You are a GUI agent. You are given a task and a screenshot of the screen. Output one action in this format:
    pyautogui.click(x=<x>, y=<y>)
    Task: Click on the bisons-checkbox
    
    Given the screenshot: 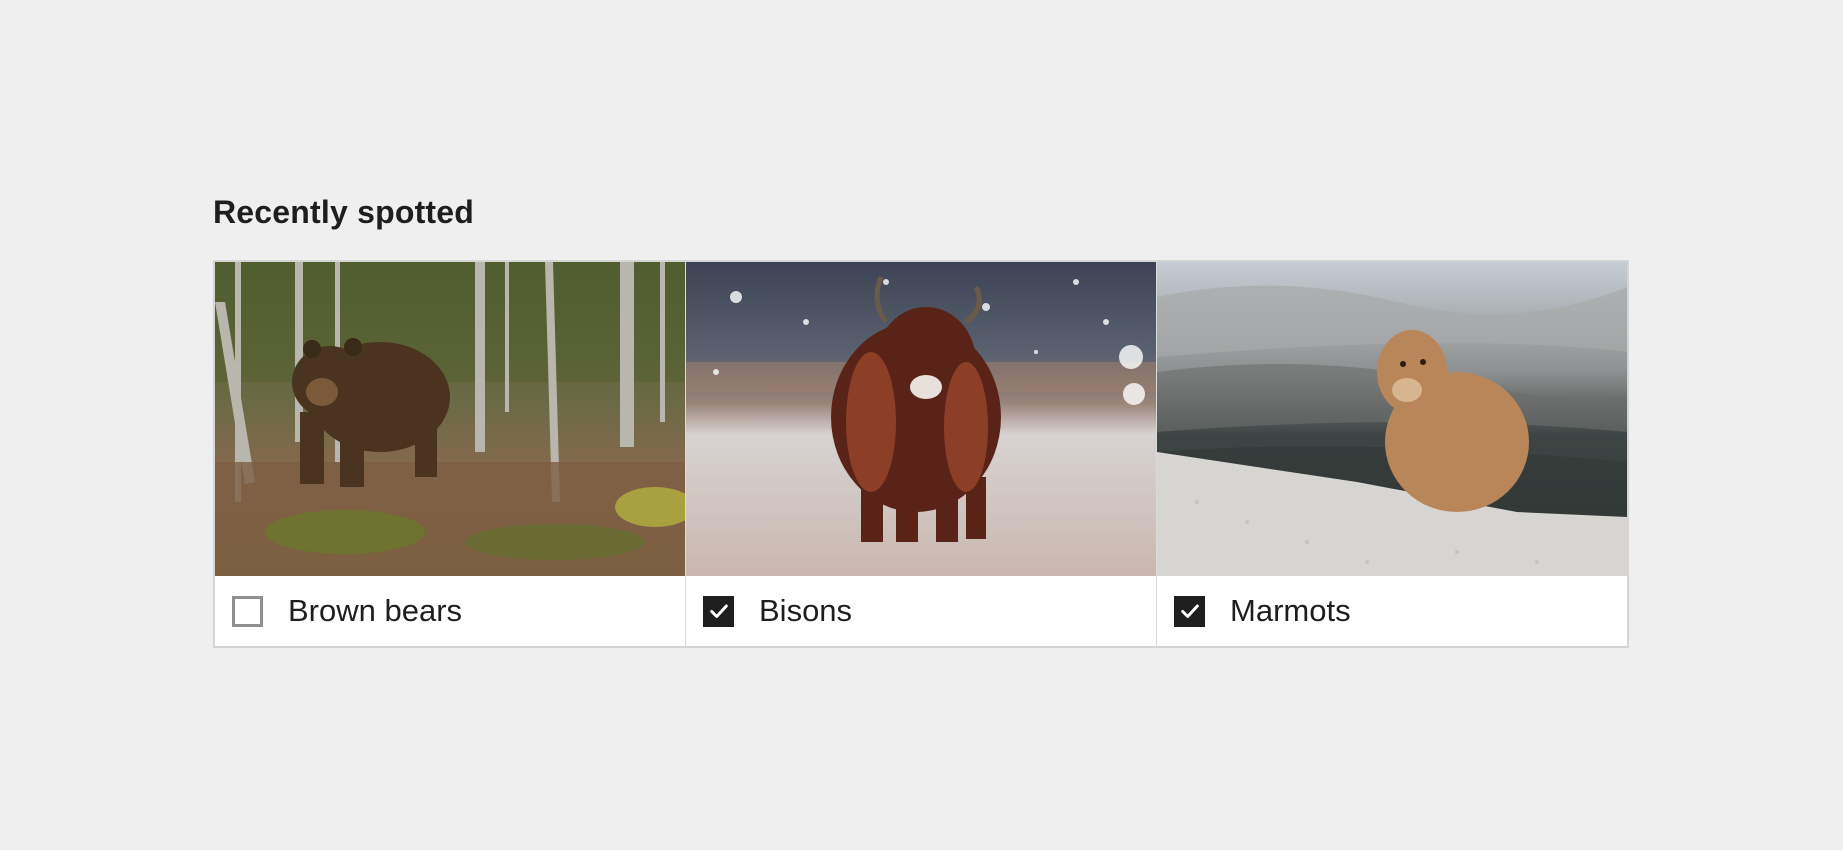 What is the action you would take?
    pyautogui.click(x=718, y=611)
    